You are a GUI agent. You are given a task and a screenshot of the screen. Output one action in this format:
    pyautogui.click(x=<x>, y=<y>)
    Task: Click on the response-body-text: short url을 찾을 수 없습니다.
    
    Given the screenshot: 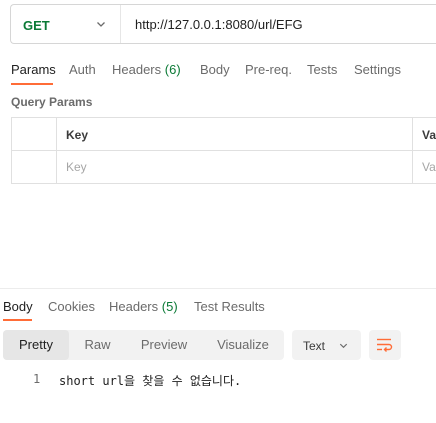 What is the action you would take?
    pyautogui.click(x=150, y=381)
    